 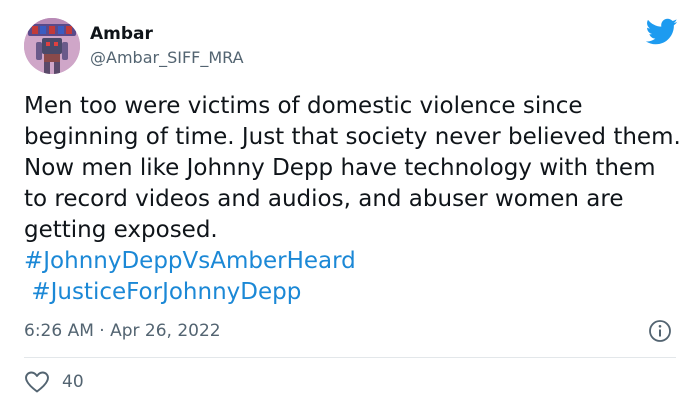 What do you see at coordinates (54, 382) in the screenshot?
I see `like-button: 40` at bounding box center [54, 382].